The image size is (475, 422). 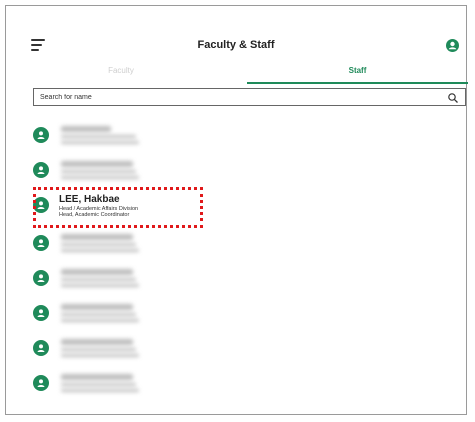 I want to click on tab-bar: Faculty Staff, so click(x=237, y=75).